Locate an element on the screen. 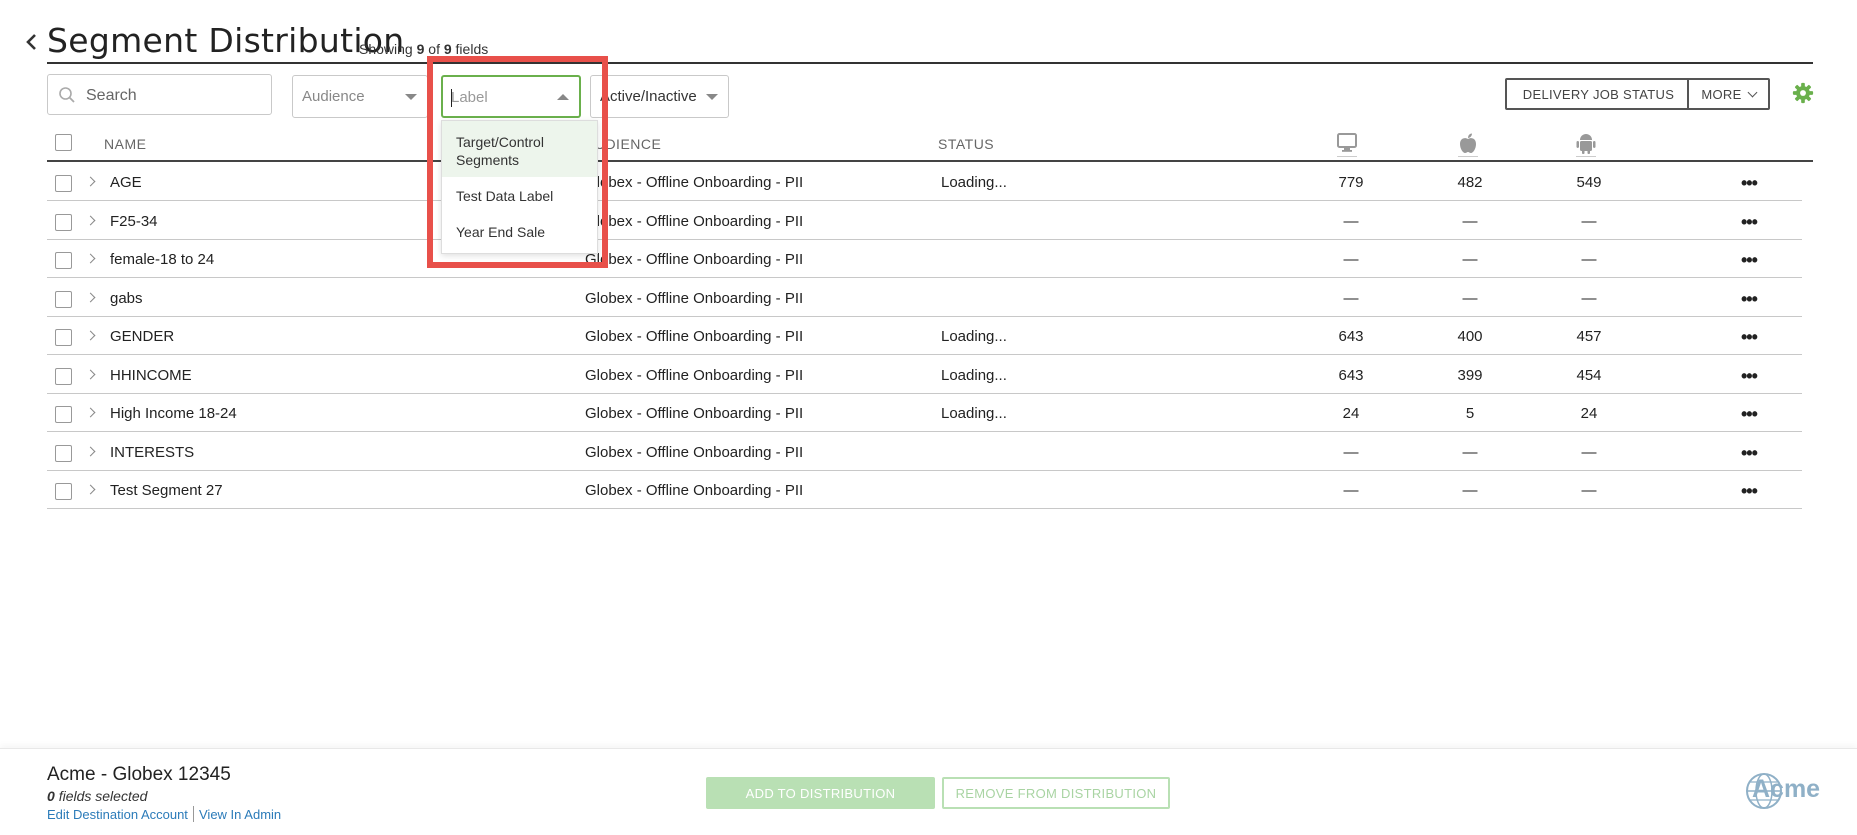 This screenshot has width=1857, height=835. desktop-icon is located at coordinates (1347, 145).